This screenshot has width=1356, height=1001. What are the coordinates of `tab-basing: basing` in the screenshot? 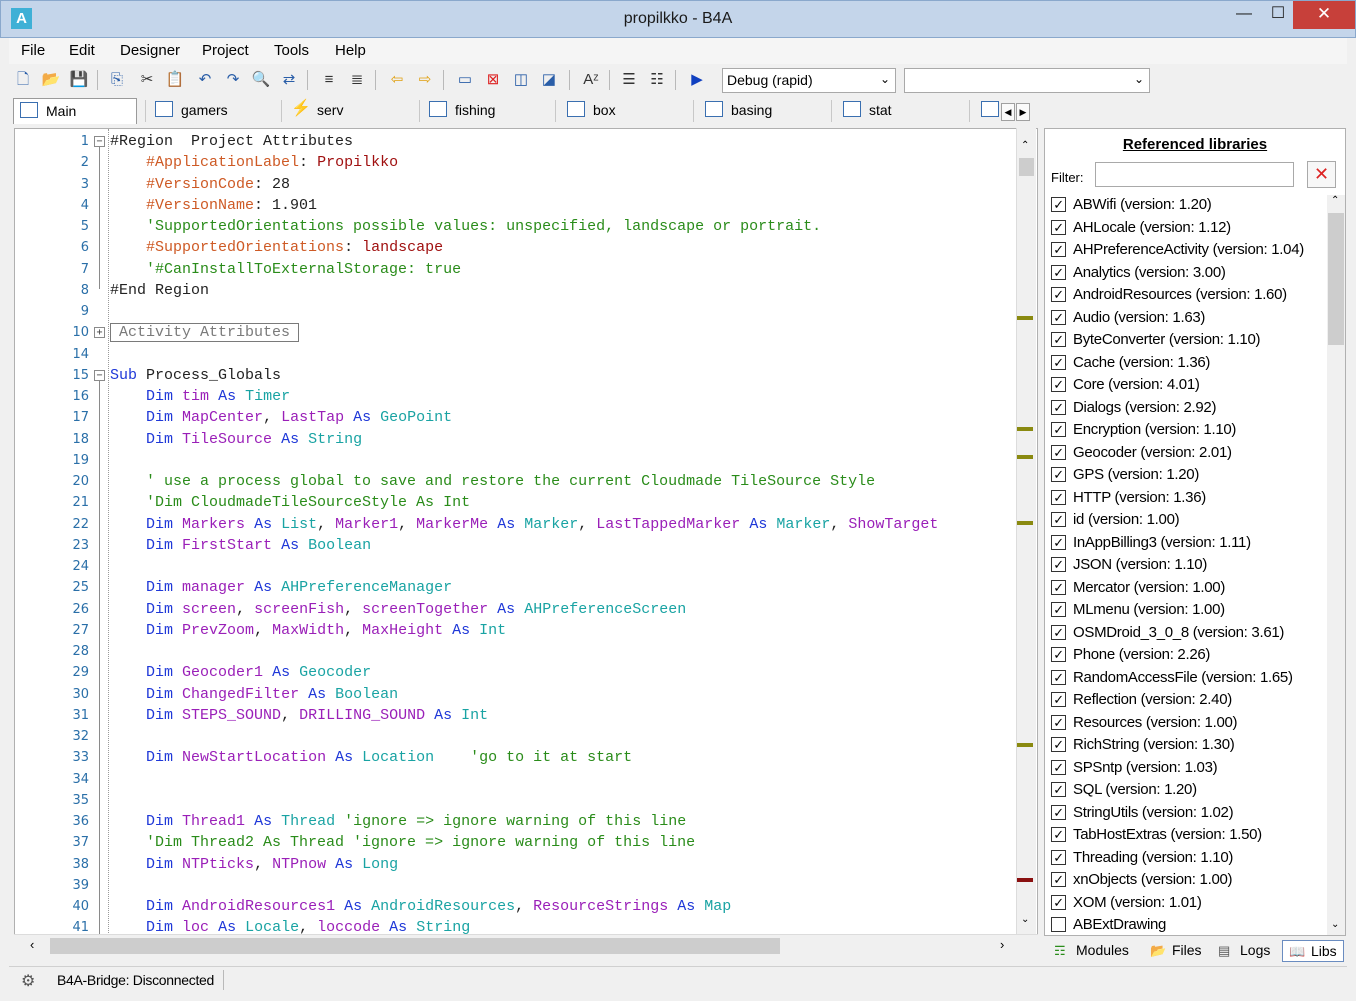 It's located at (764, 111).